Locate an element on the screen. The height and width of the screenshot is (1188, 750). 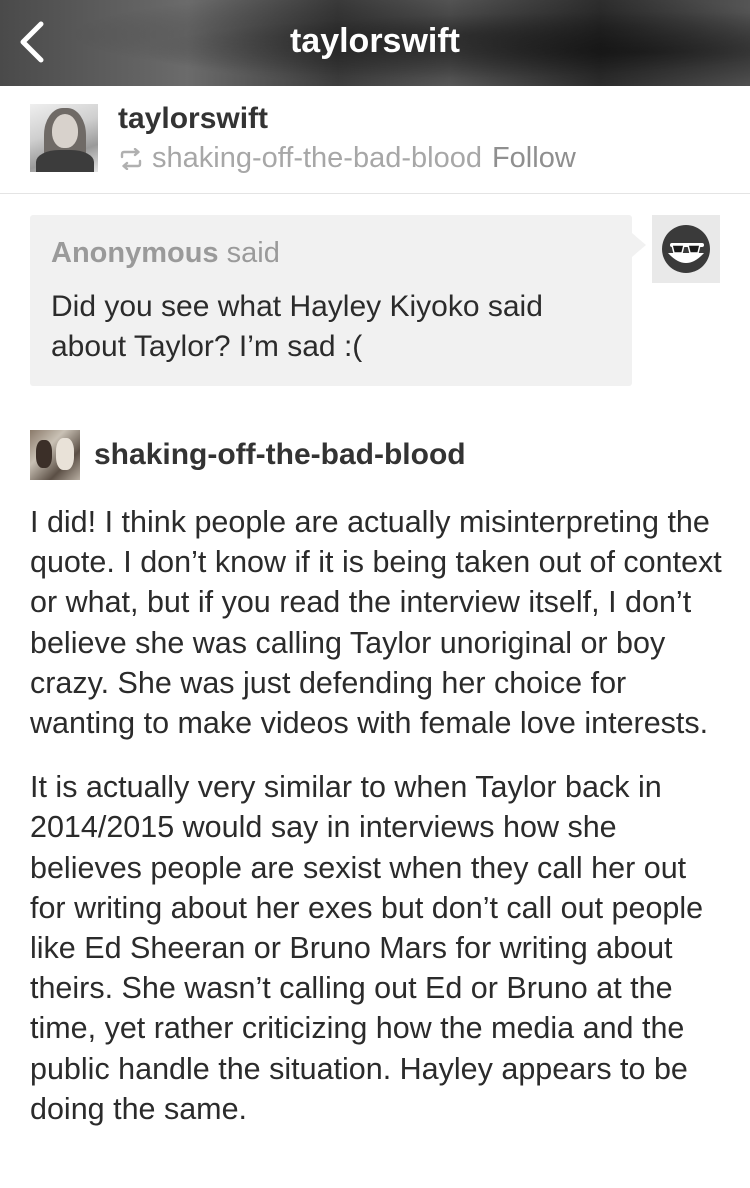
page-title: taylorswift is located at coordinates (375, 41).